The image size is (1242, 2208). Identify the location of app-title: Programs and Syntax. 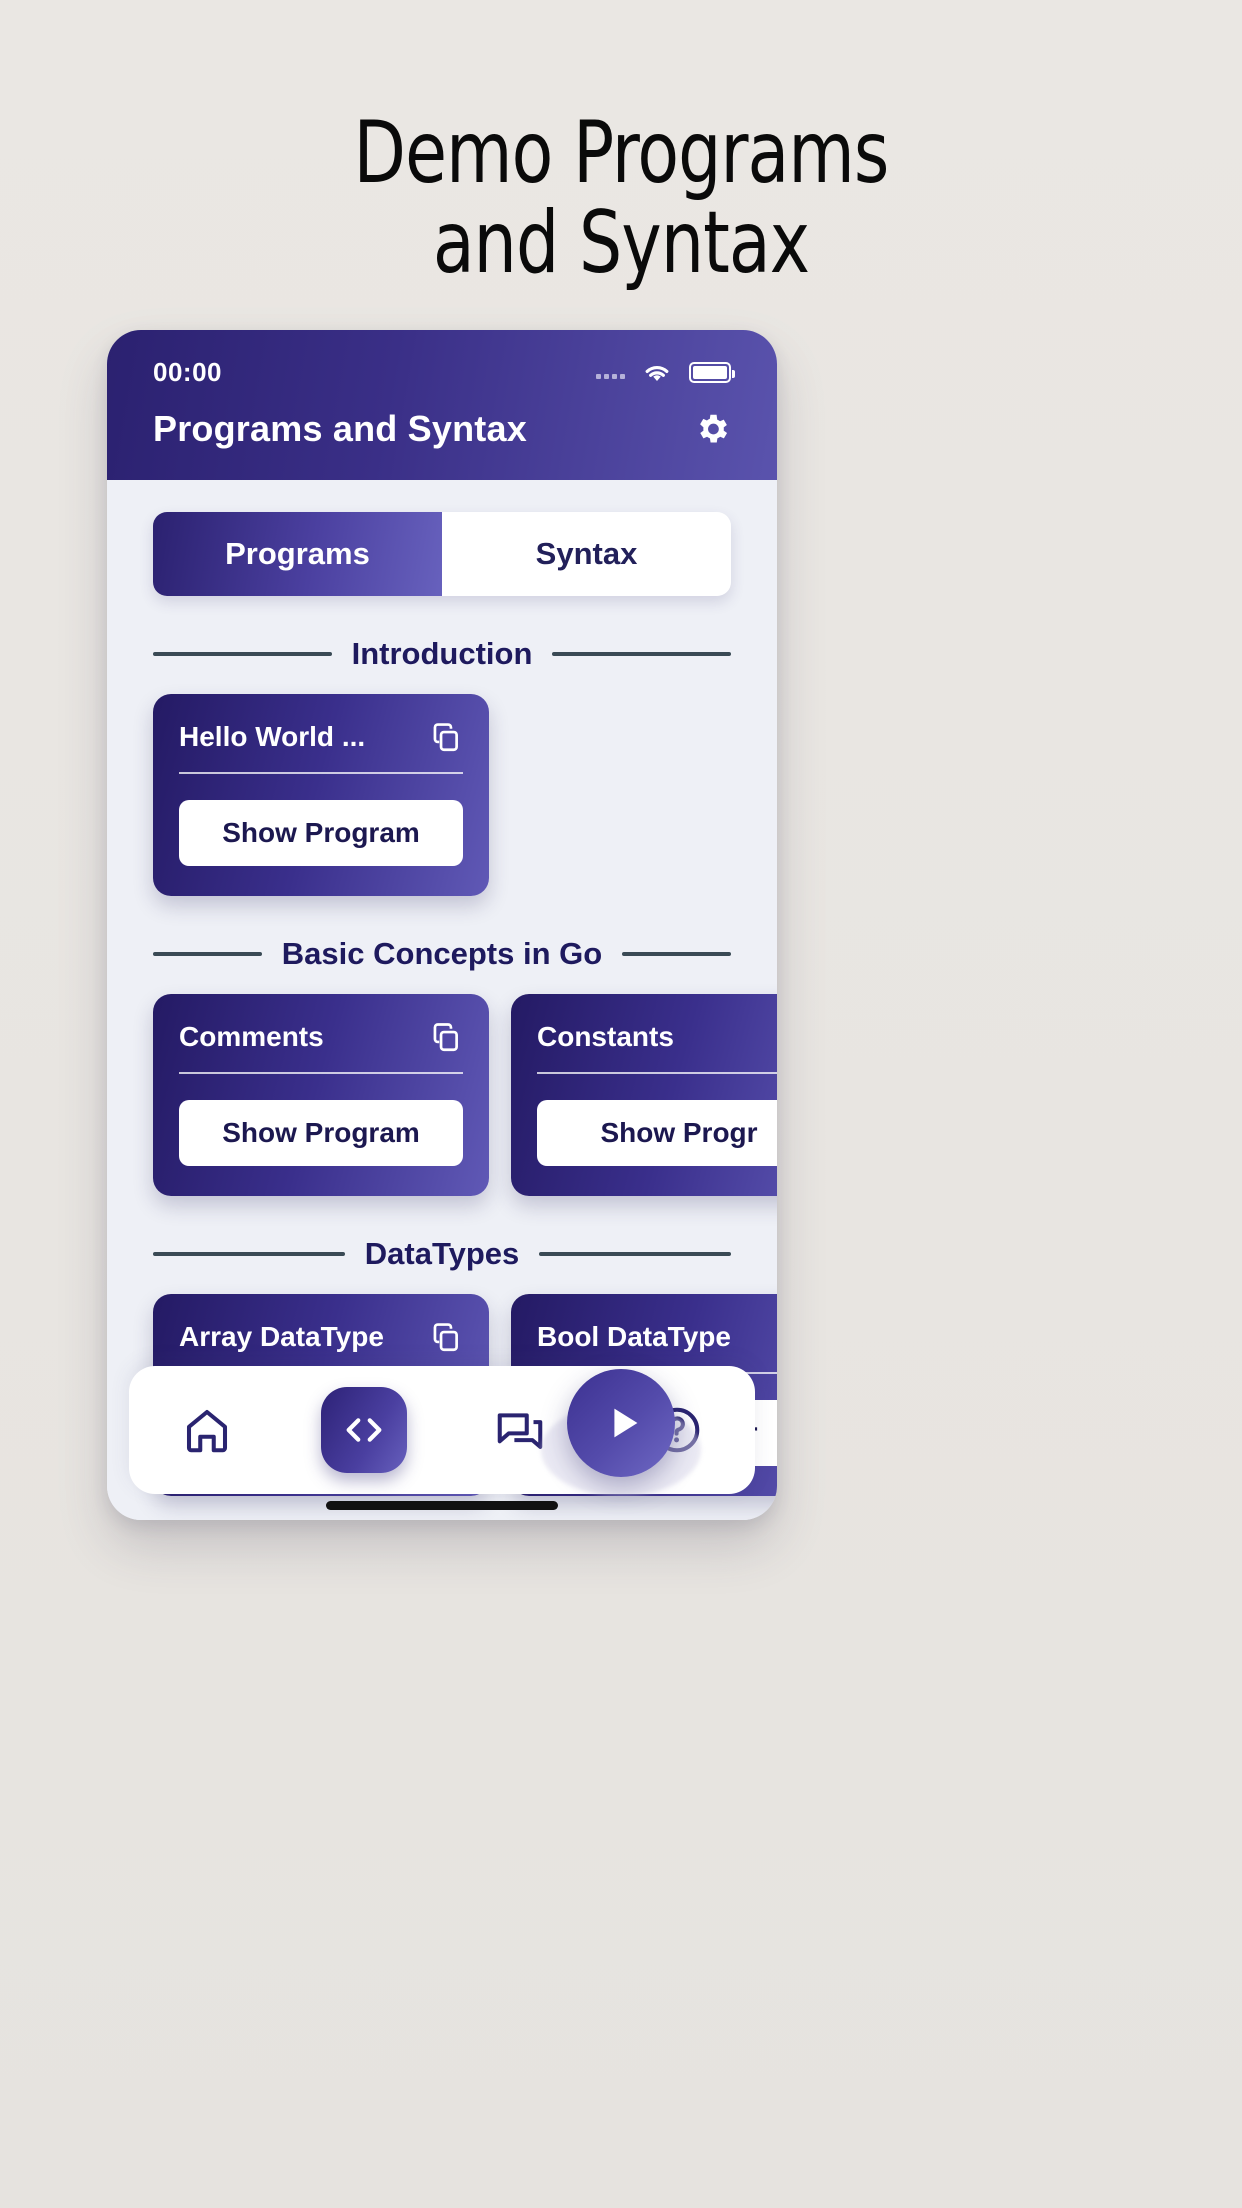
(340, 428).